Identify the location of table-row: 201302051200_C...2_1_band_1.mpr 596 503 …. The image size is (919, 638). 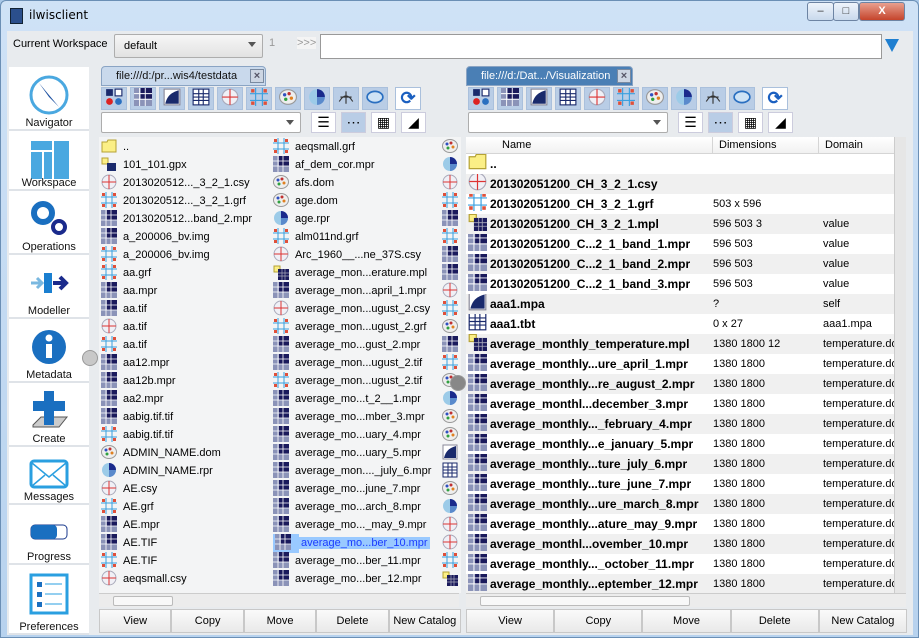
(680, 244).